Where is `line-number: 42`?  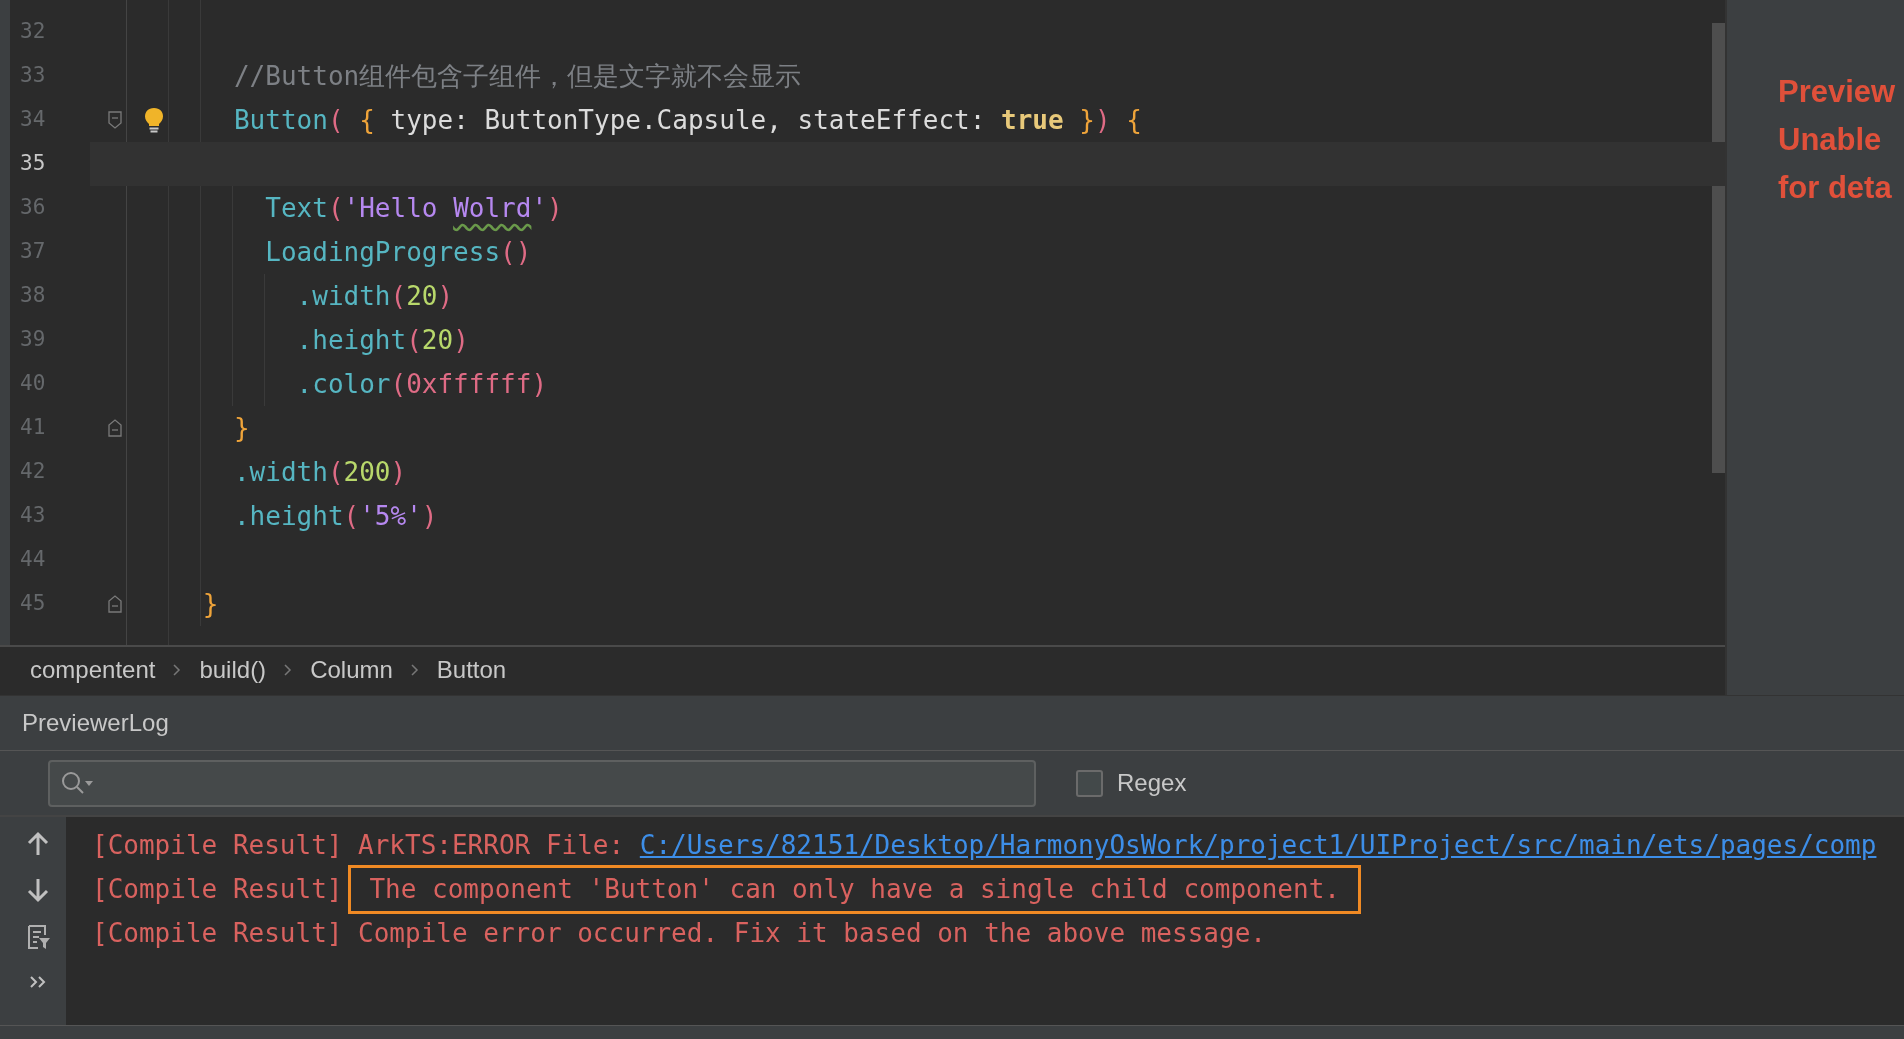
line-number: 42 is located at coordinates (33, 471).